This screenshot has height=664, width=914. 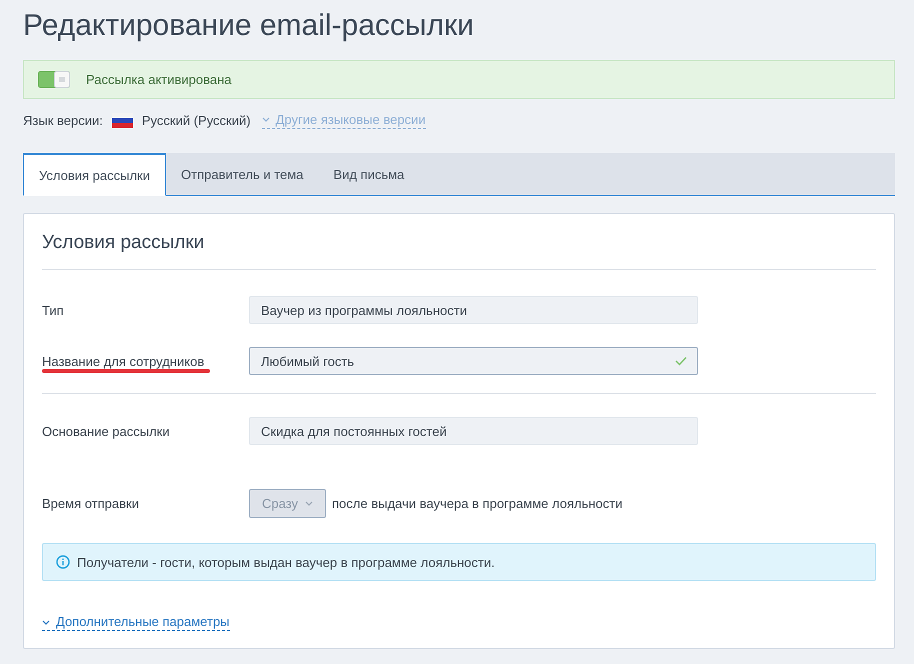 I want to click on language-name: Русский (Русский), so click(x=196, y=120).